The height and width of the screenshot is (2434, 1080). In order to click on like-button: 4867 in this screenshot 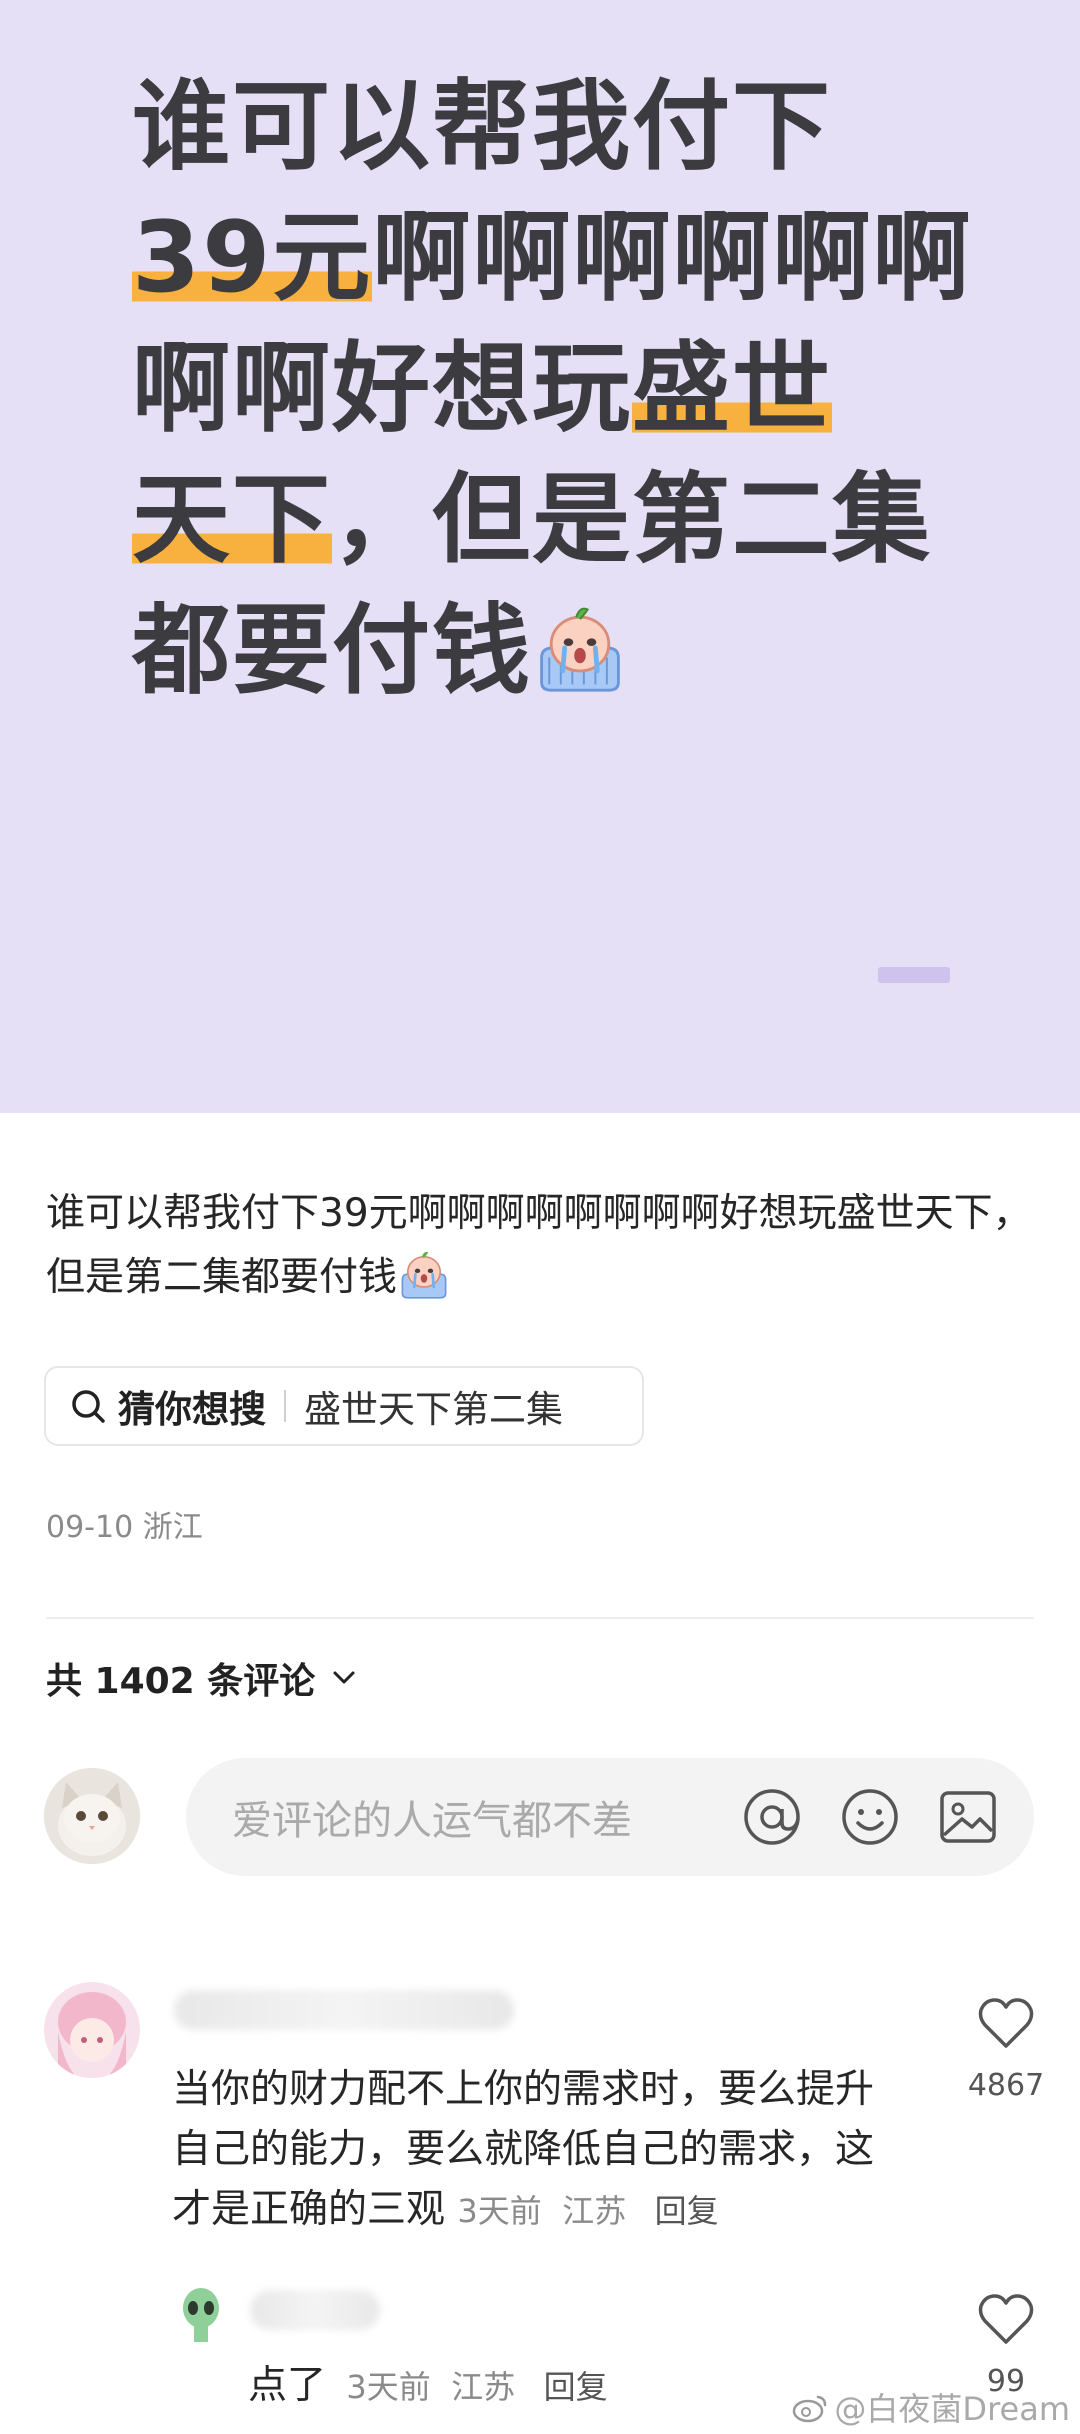, I will do `click(1006, 2049)`.